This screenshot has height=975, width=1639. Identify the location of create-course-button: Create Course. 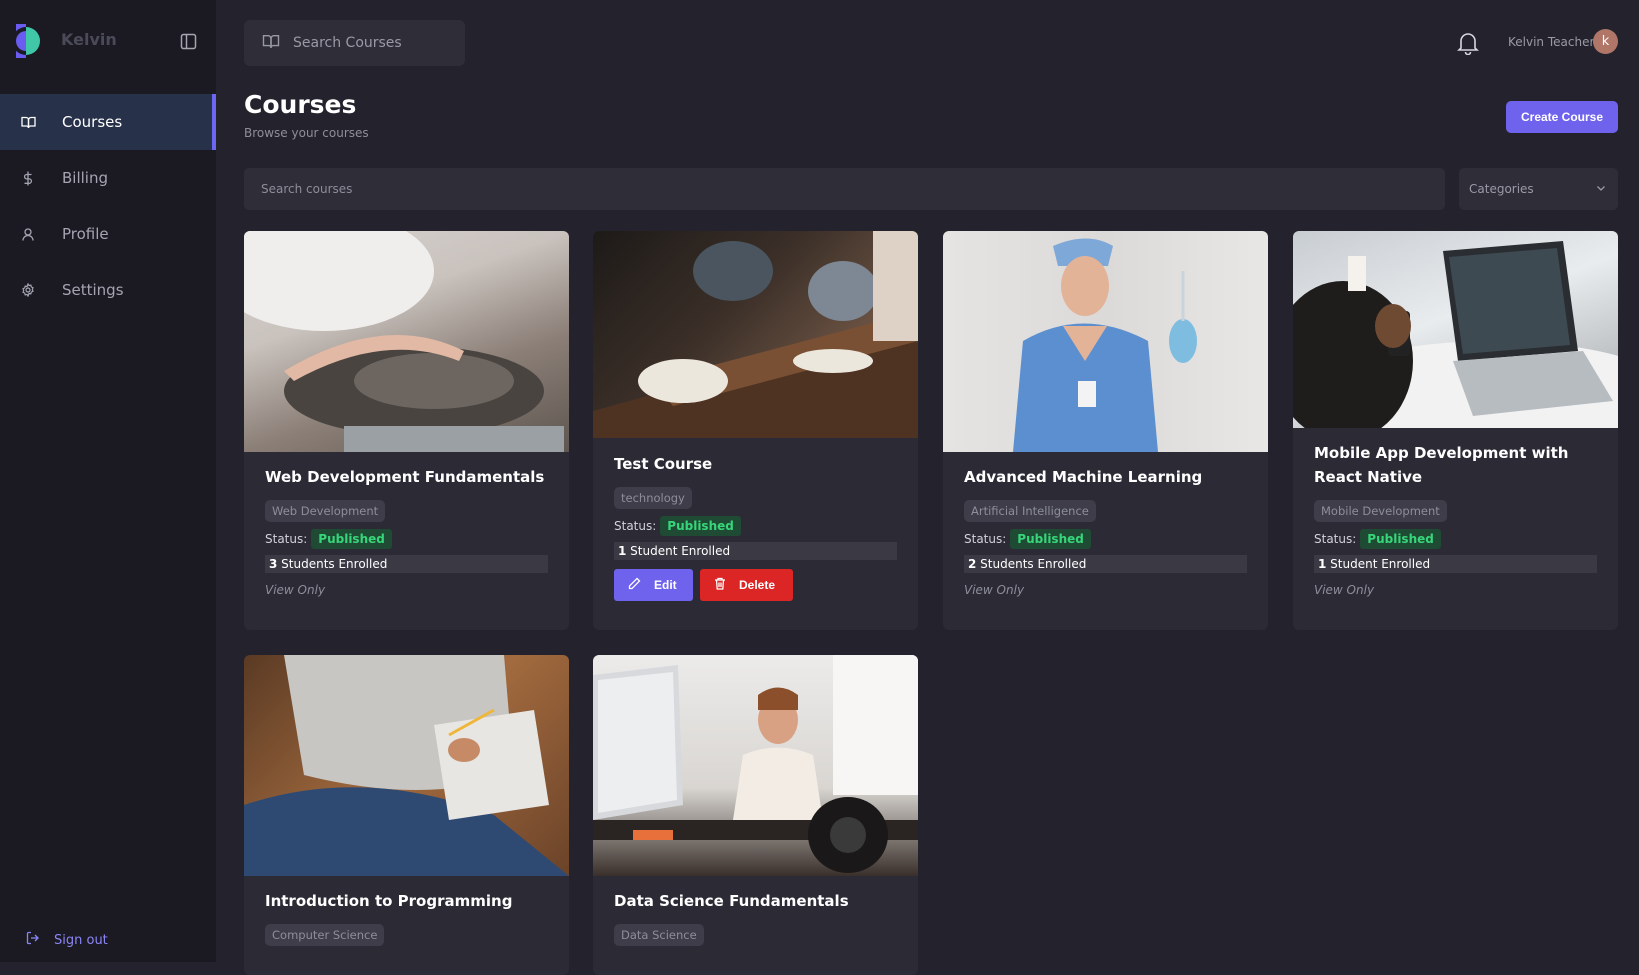
(1562, 117).